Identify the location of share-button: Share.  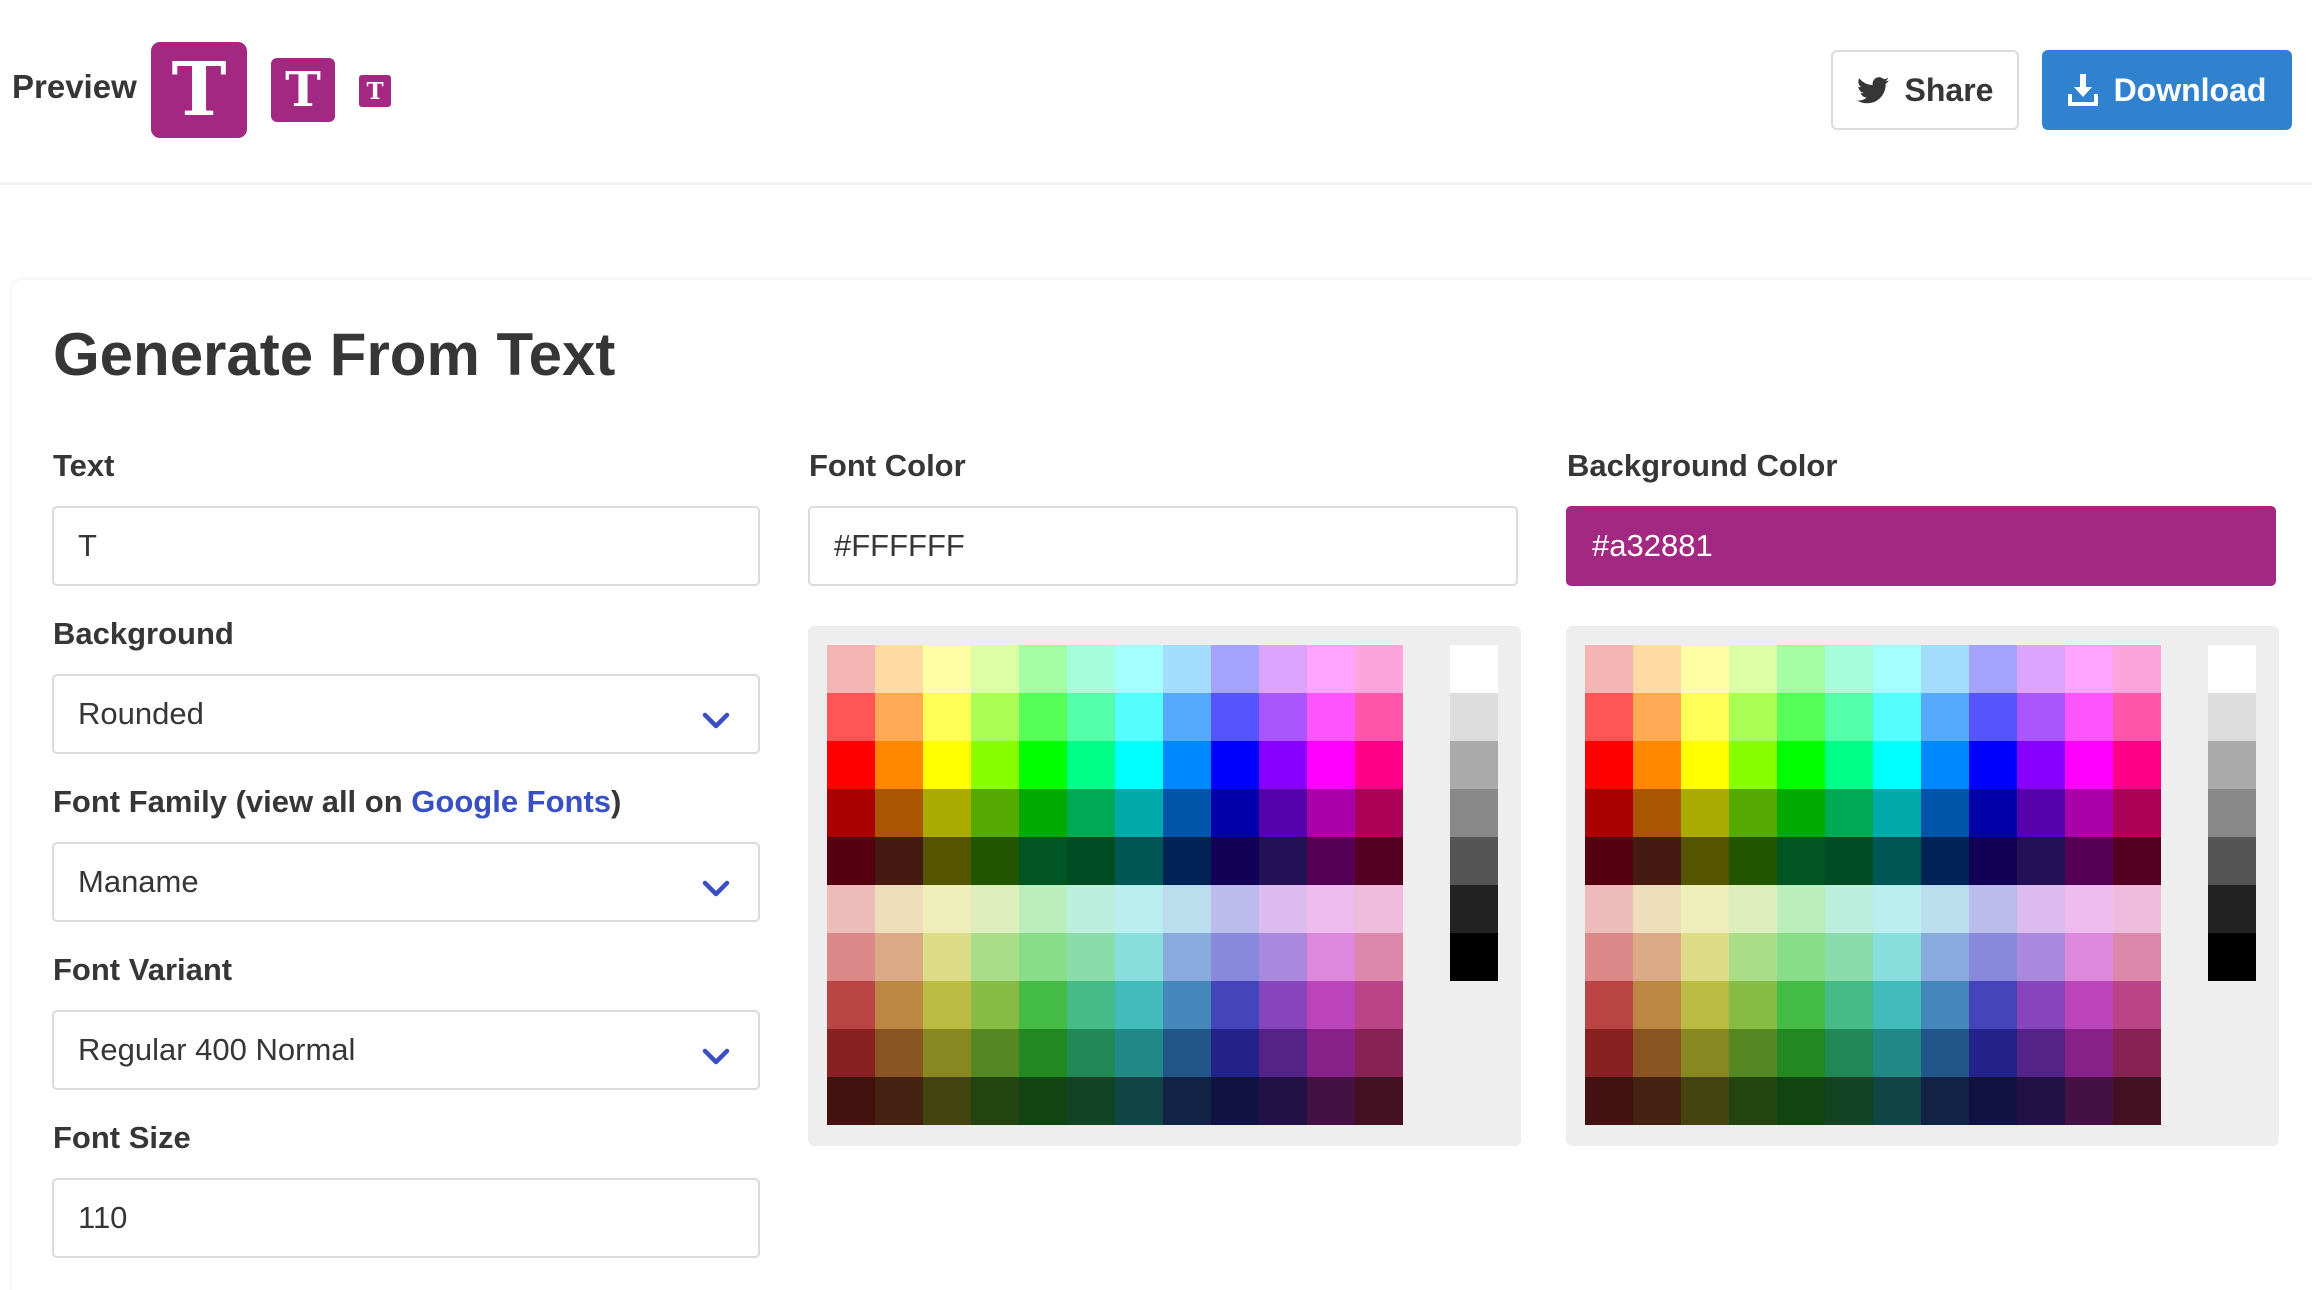
(1925, 90).